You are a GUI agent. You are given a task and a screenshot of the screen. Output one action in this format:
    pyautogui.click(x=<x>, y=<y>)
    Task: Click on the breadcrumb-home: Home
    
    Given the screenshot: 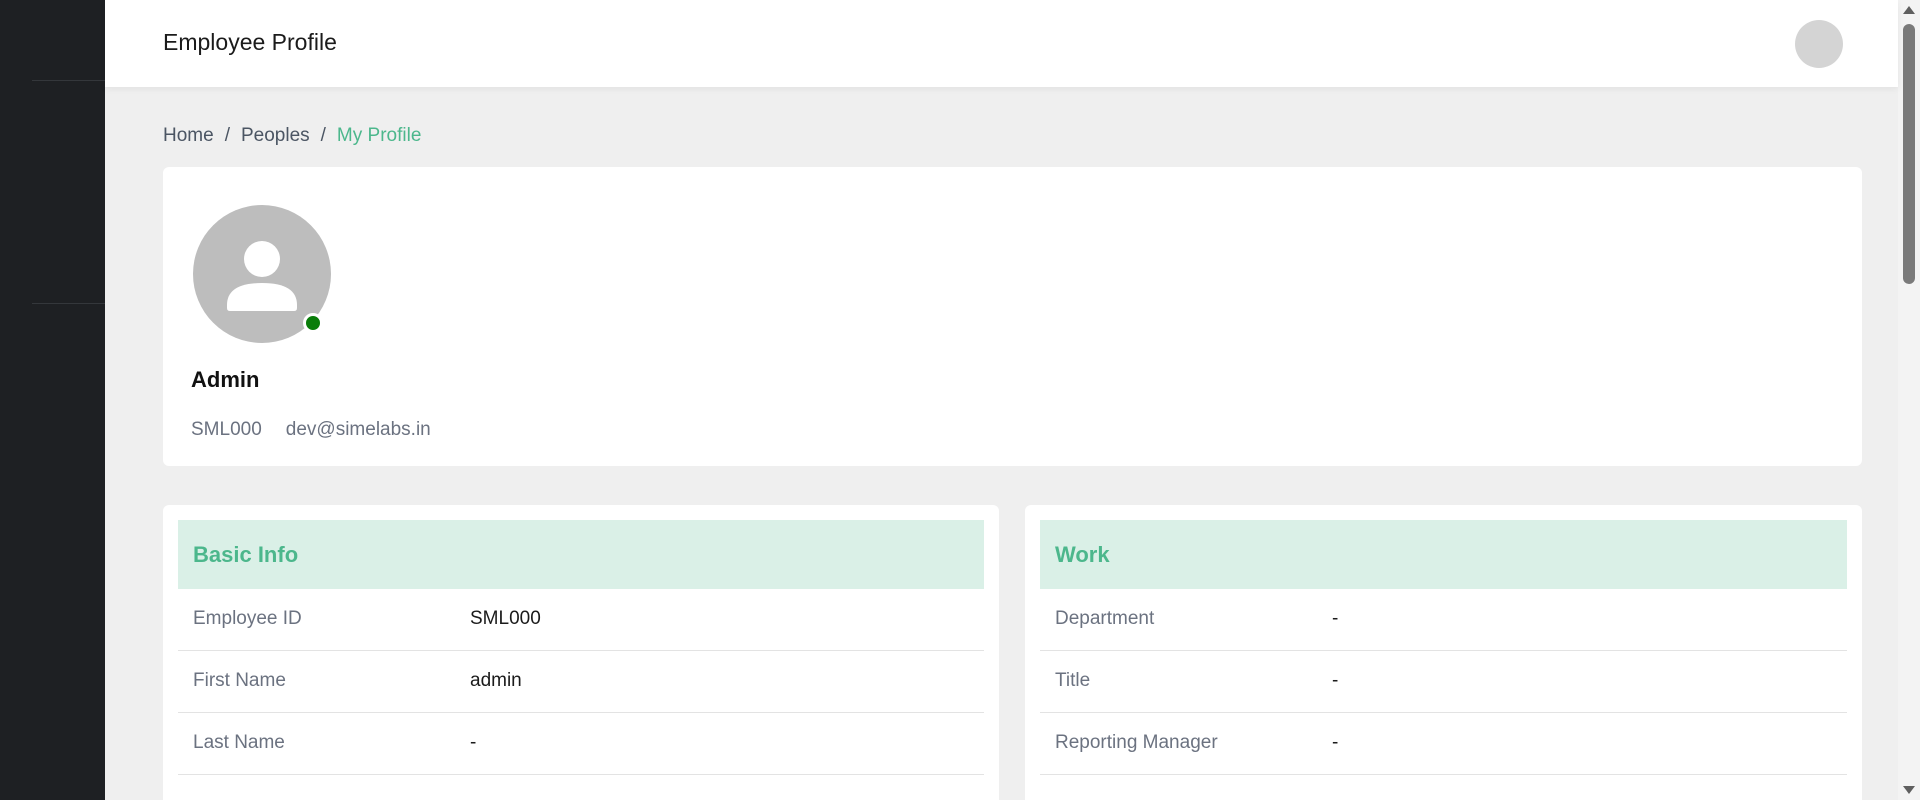 What is the action you would take?
    pyautogui.click(x=188, y=136)
    